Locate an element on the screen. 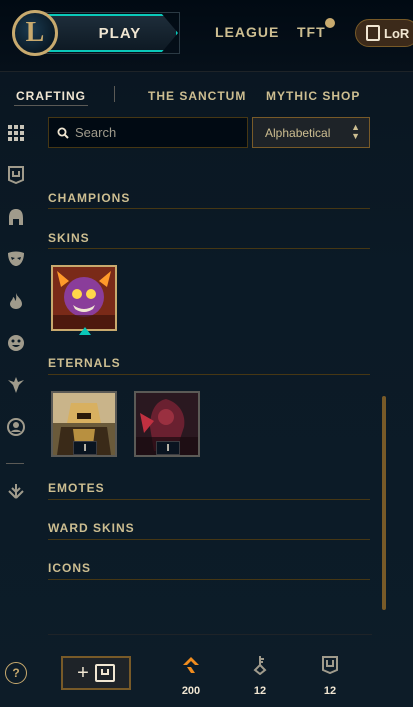 The image size is (413, 707). play-button-label: PLAY is located at coordinates (120, 33).